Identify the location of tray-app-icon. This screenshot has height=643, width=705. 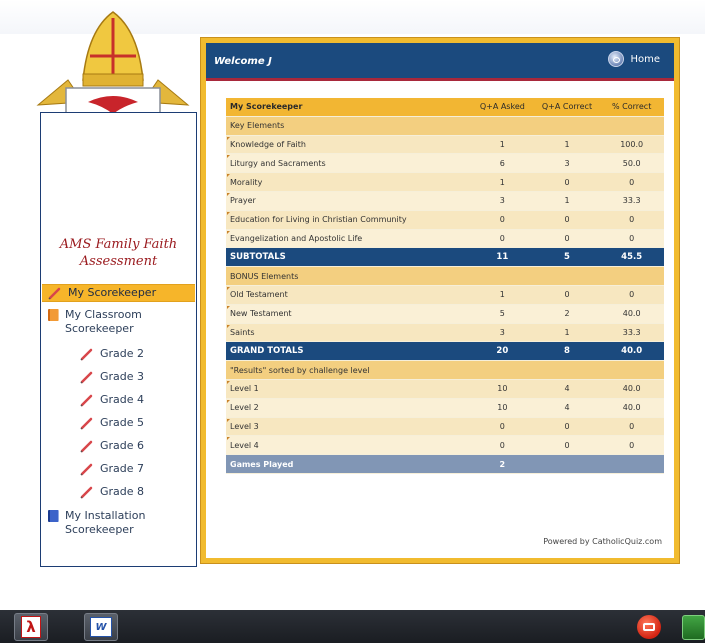
(649, 627).